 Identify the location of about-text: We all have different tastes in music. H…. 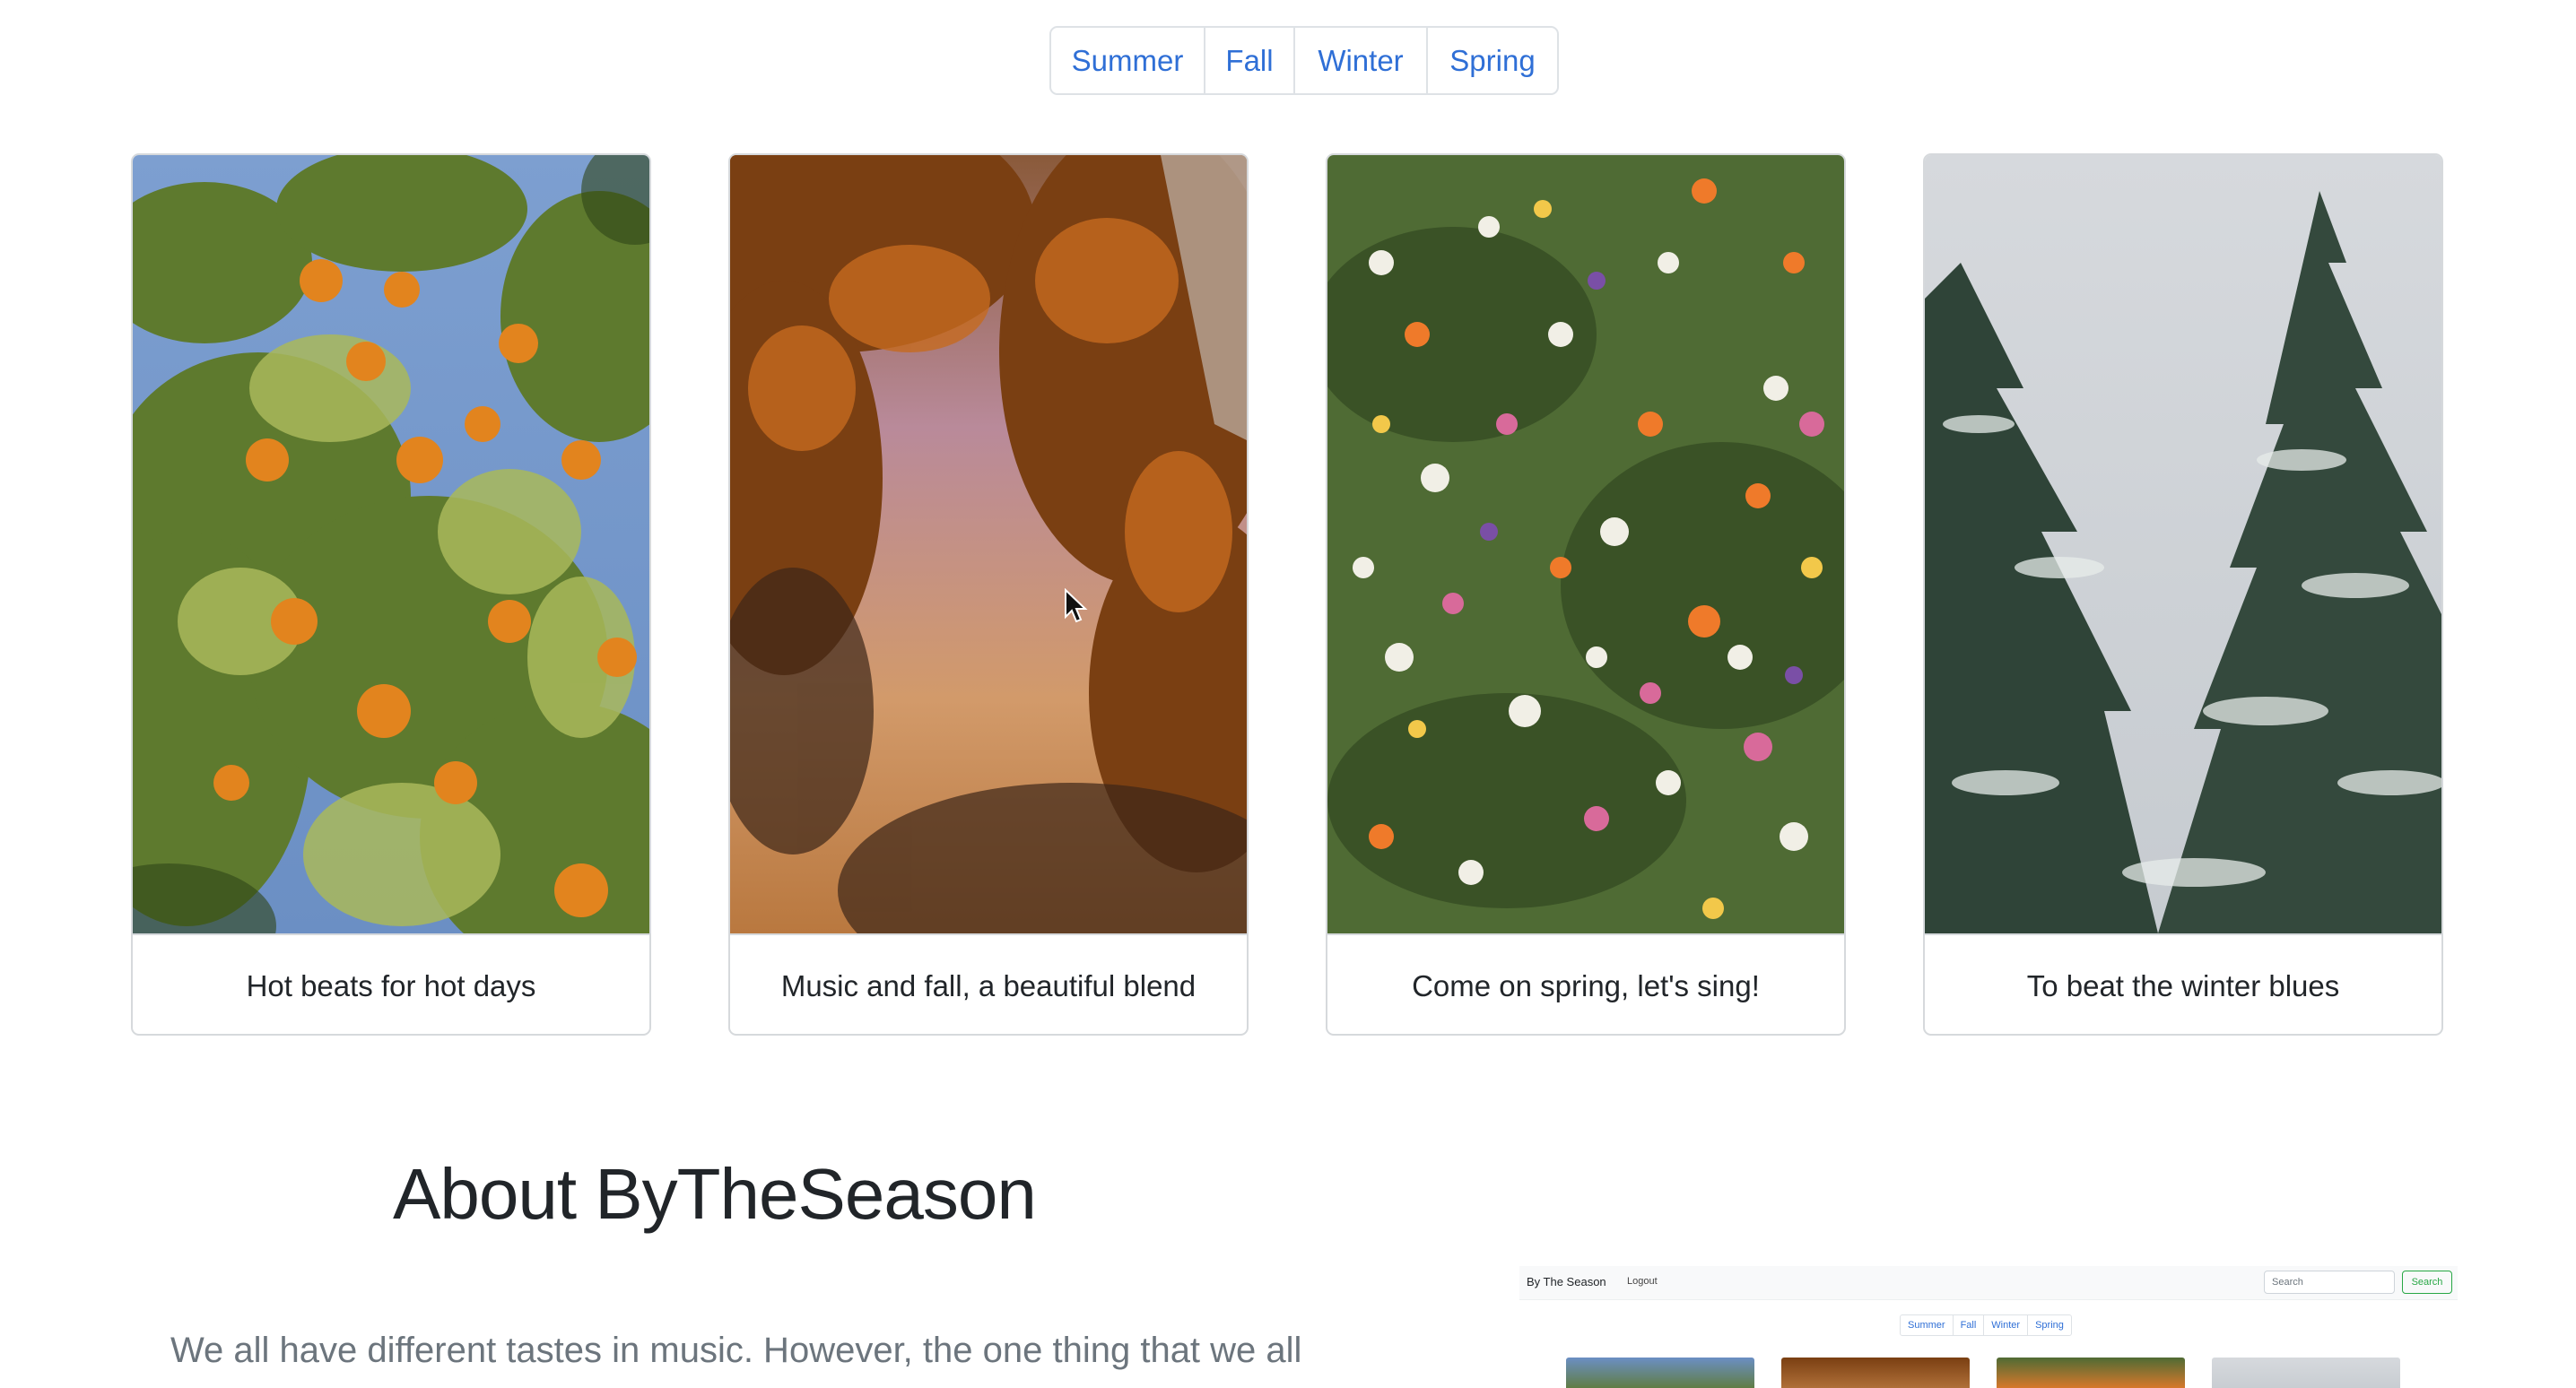
(736, 1350).